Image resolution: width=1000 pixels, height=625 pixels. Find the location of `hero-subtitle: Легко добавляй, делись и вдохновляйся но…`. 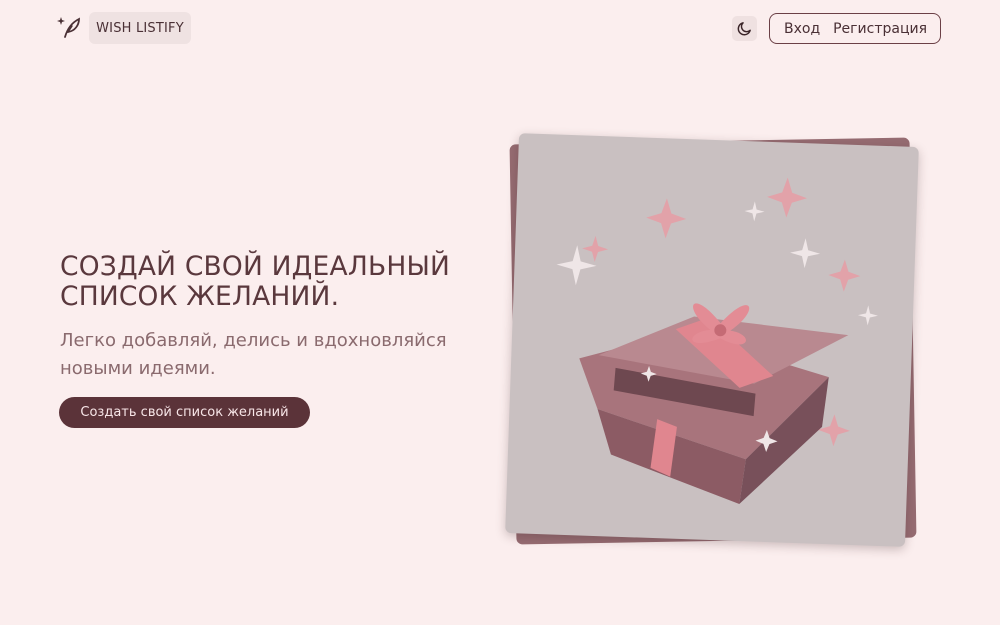

hero-subtitle: Легко добавляй, делись и вдохновляйся но… is located at coordinates (253, 354).